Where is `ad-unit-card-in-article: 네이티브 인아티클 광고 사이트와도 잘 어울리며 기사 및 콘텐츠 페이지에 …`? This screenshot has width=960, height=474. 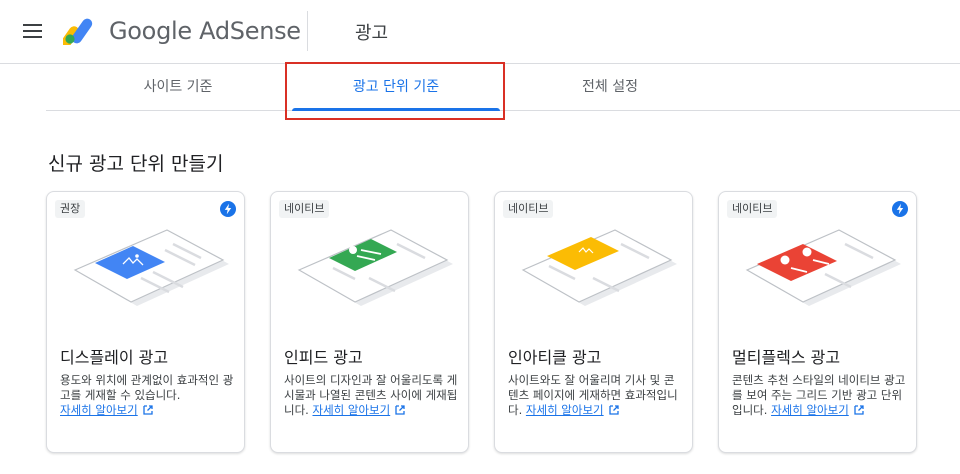
ad-unit-card-in-article: 네이티브 인아티클 광고 사이트와도 잘 어울리며 기사 및 콘텐츠 페이지에 … is located at coordinates (593, 322).